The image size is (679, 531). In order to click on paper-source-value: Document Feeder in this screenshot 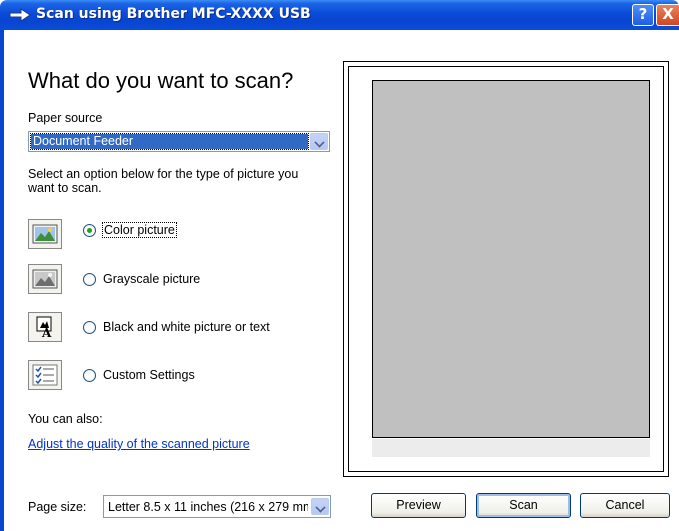, I will do `click(169, 141)`.